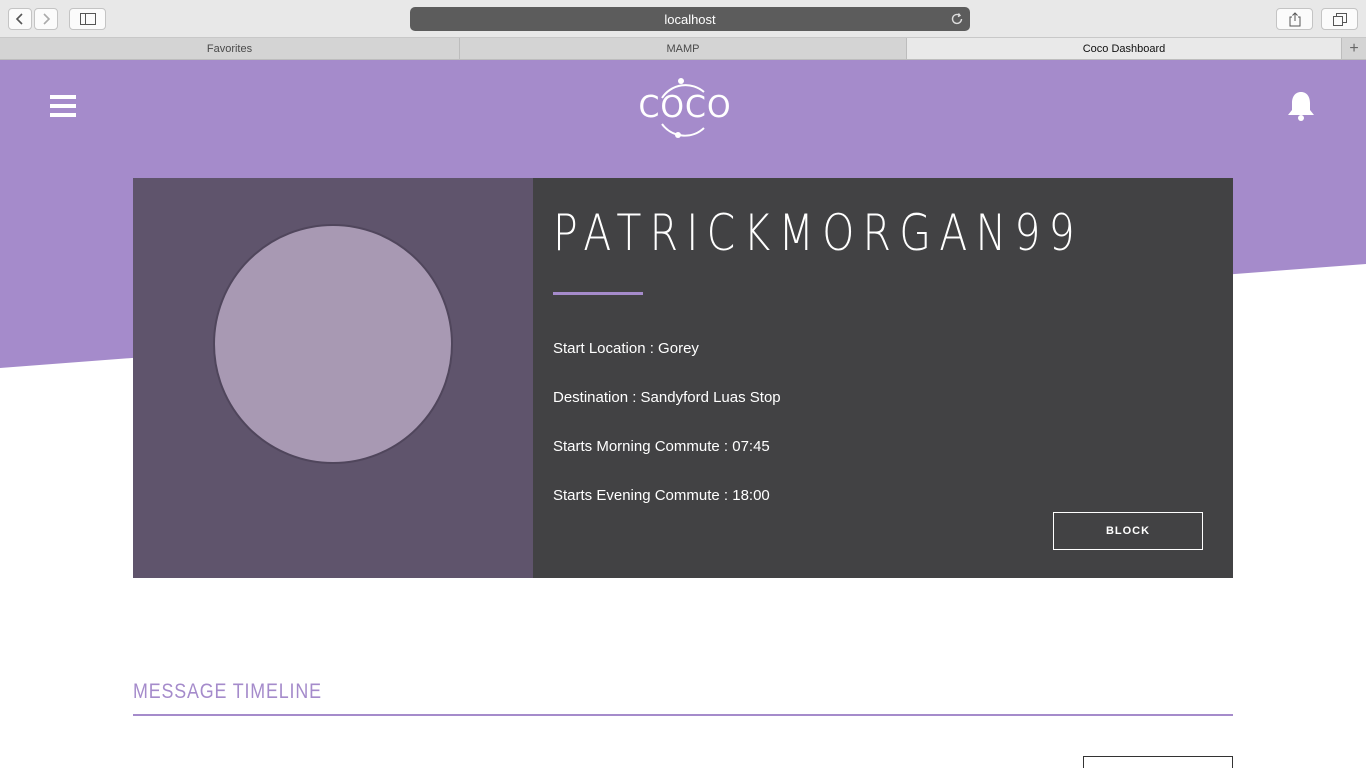 This screenshot has height=768, width=1366. Describe the element at coordinates (230, 48) in the screenshot. I see `tab-favorites: Favorites` at that location.